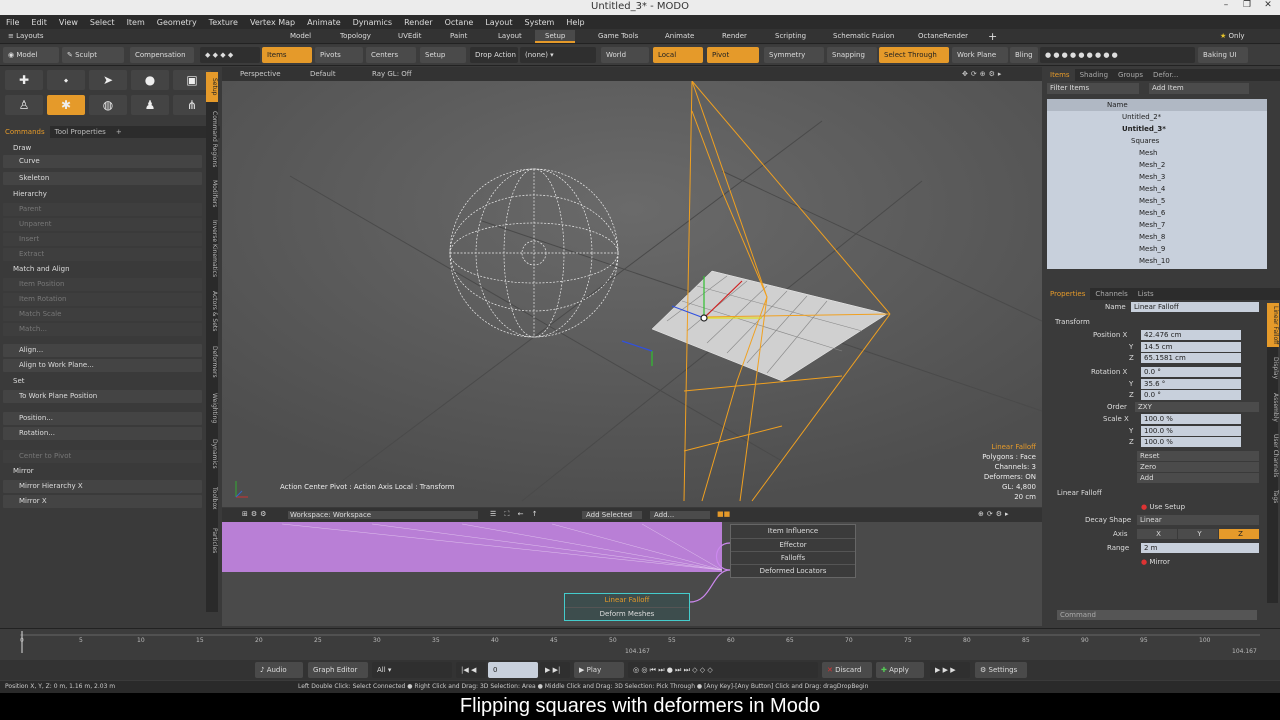 This screenshot has width=1280, height=720. What do you see at coordinates (793, 557) in the screenshot?
I see `falloffs-port: Falloffs` at bounding box center [793, 557].